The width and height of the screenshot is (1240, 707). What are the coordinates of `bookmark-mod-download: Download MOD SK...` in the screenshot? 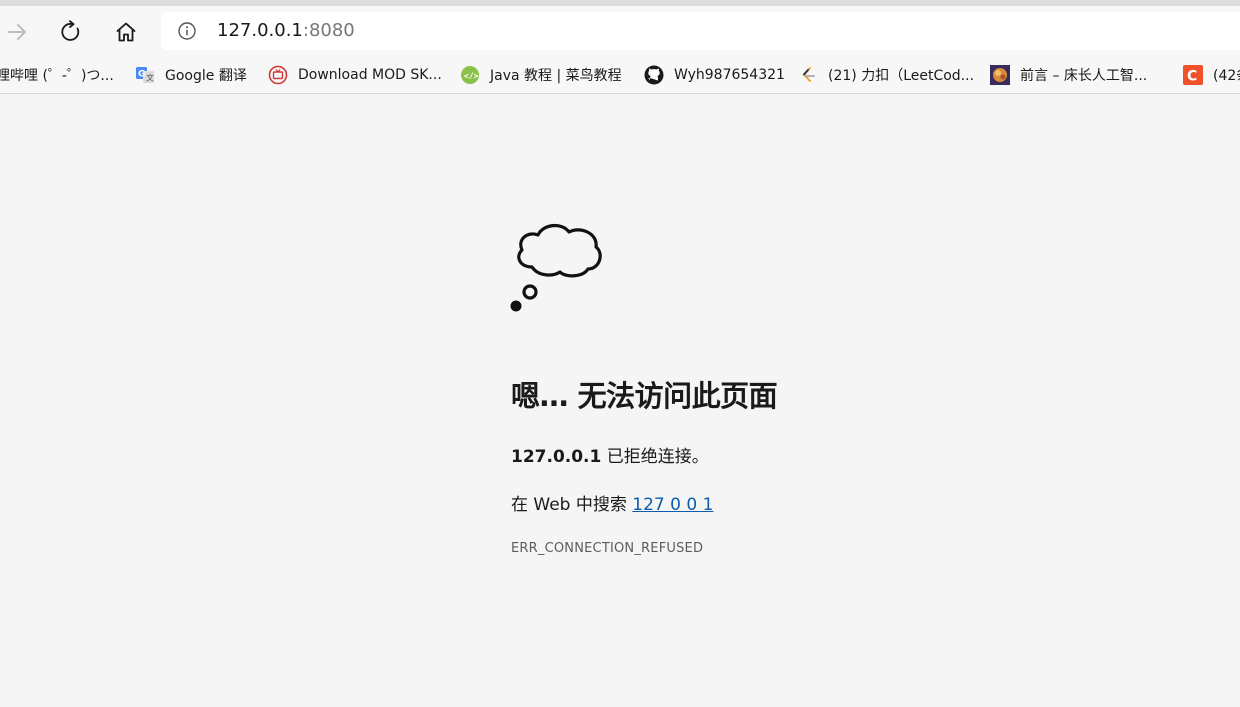 It's located at (355, 75).